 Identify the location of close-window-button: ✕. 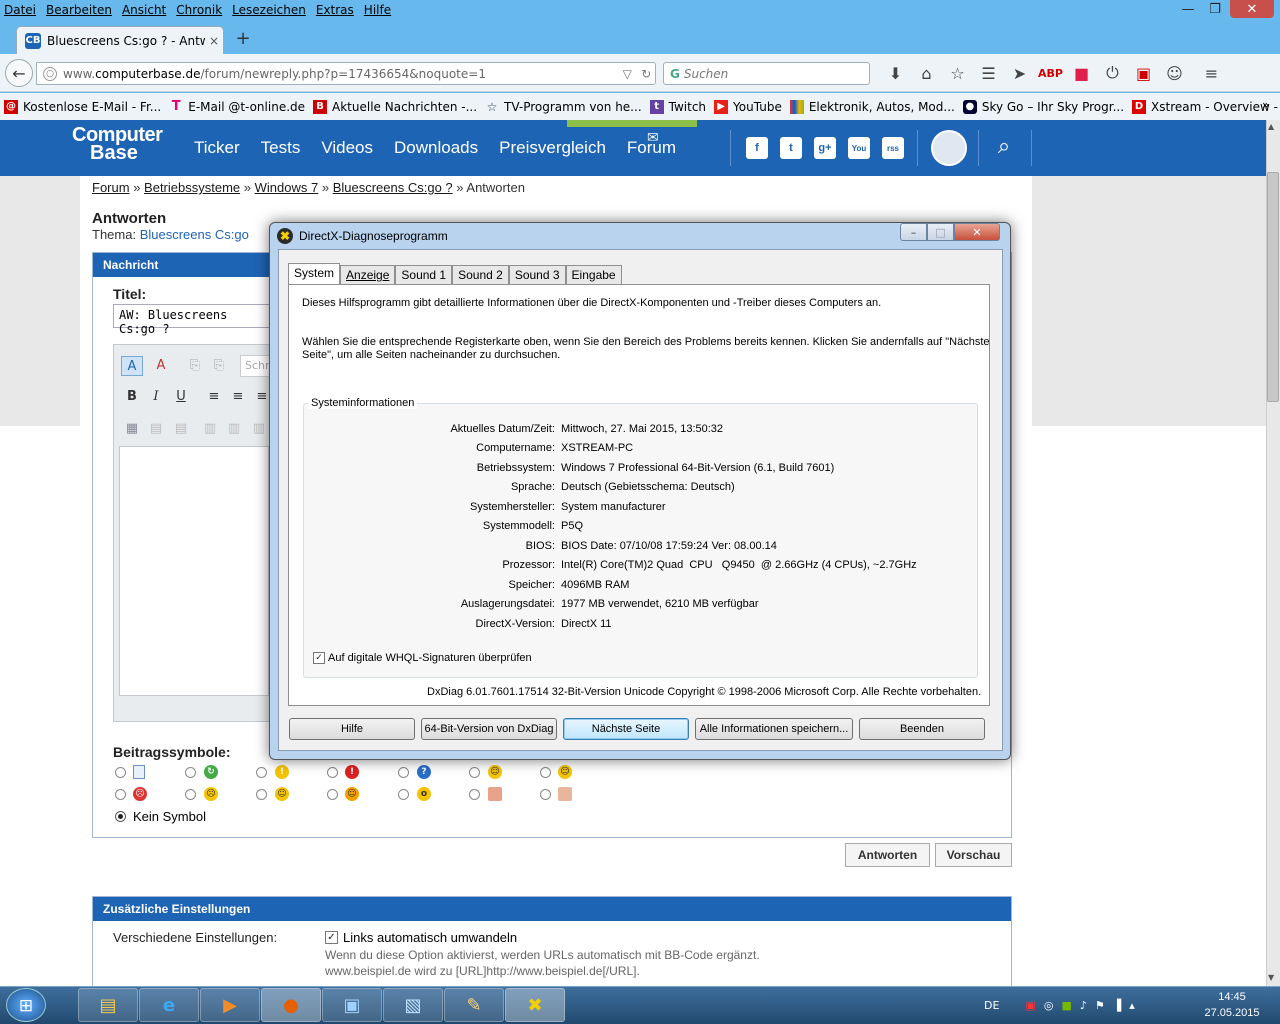
(1252, 9).